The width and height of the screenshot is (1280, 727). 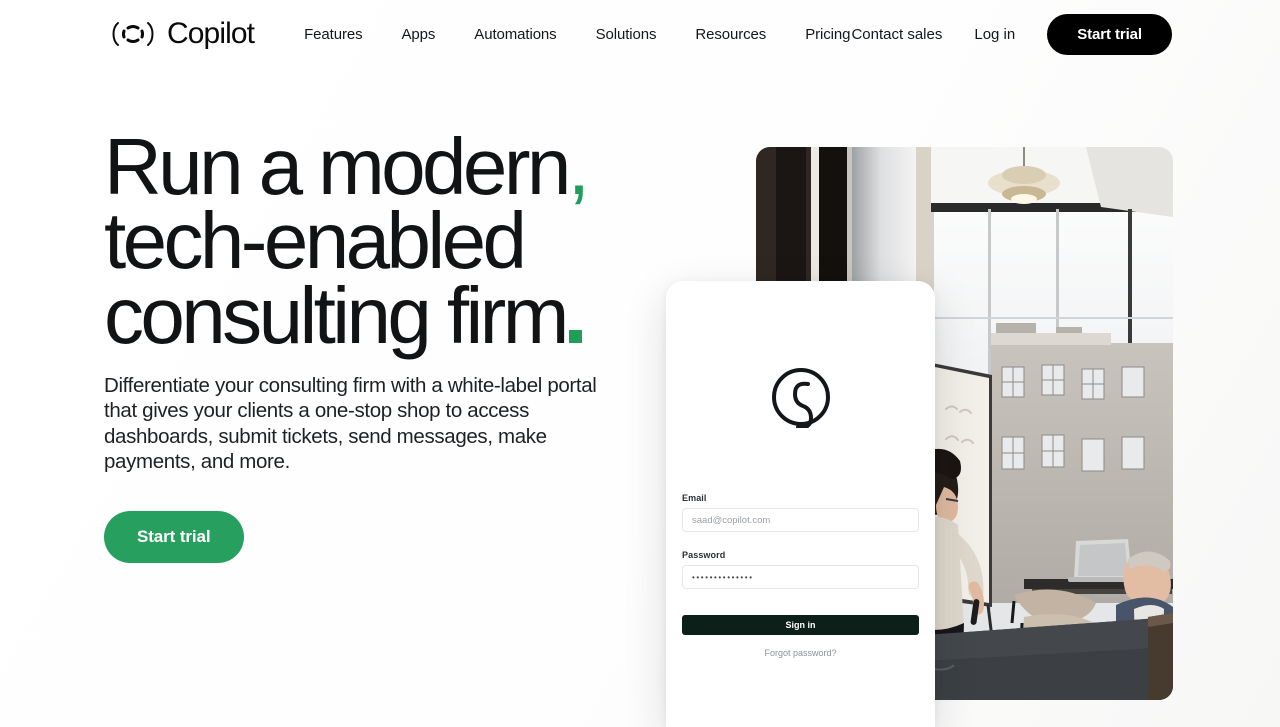 I want to click on password-label: Password, so click(x=704, y=555).